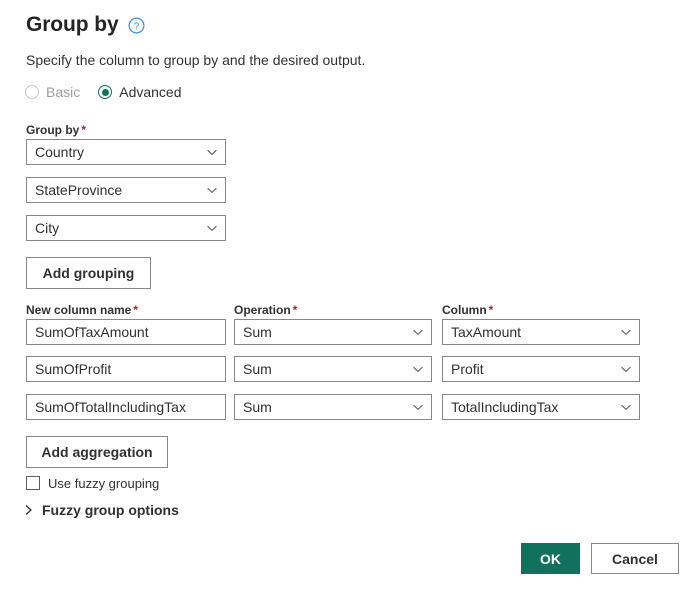 The height and width of the screenshot is (597, 698). What do you see at coordinates (635, 558) in the screenshot?
I see `cancel-button: Cancel` at bounding box center [635, 558].